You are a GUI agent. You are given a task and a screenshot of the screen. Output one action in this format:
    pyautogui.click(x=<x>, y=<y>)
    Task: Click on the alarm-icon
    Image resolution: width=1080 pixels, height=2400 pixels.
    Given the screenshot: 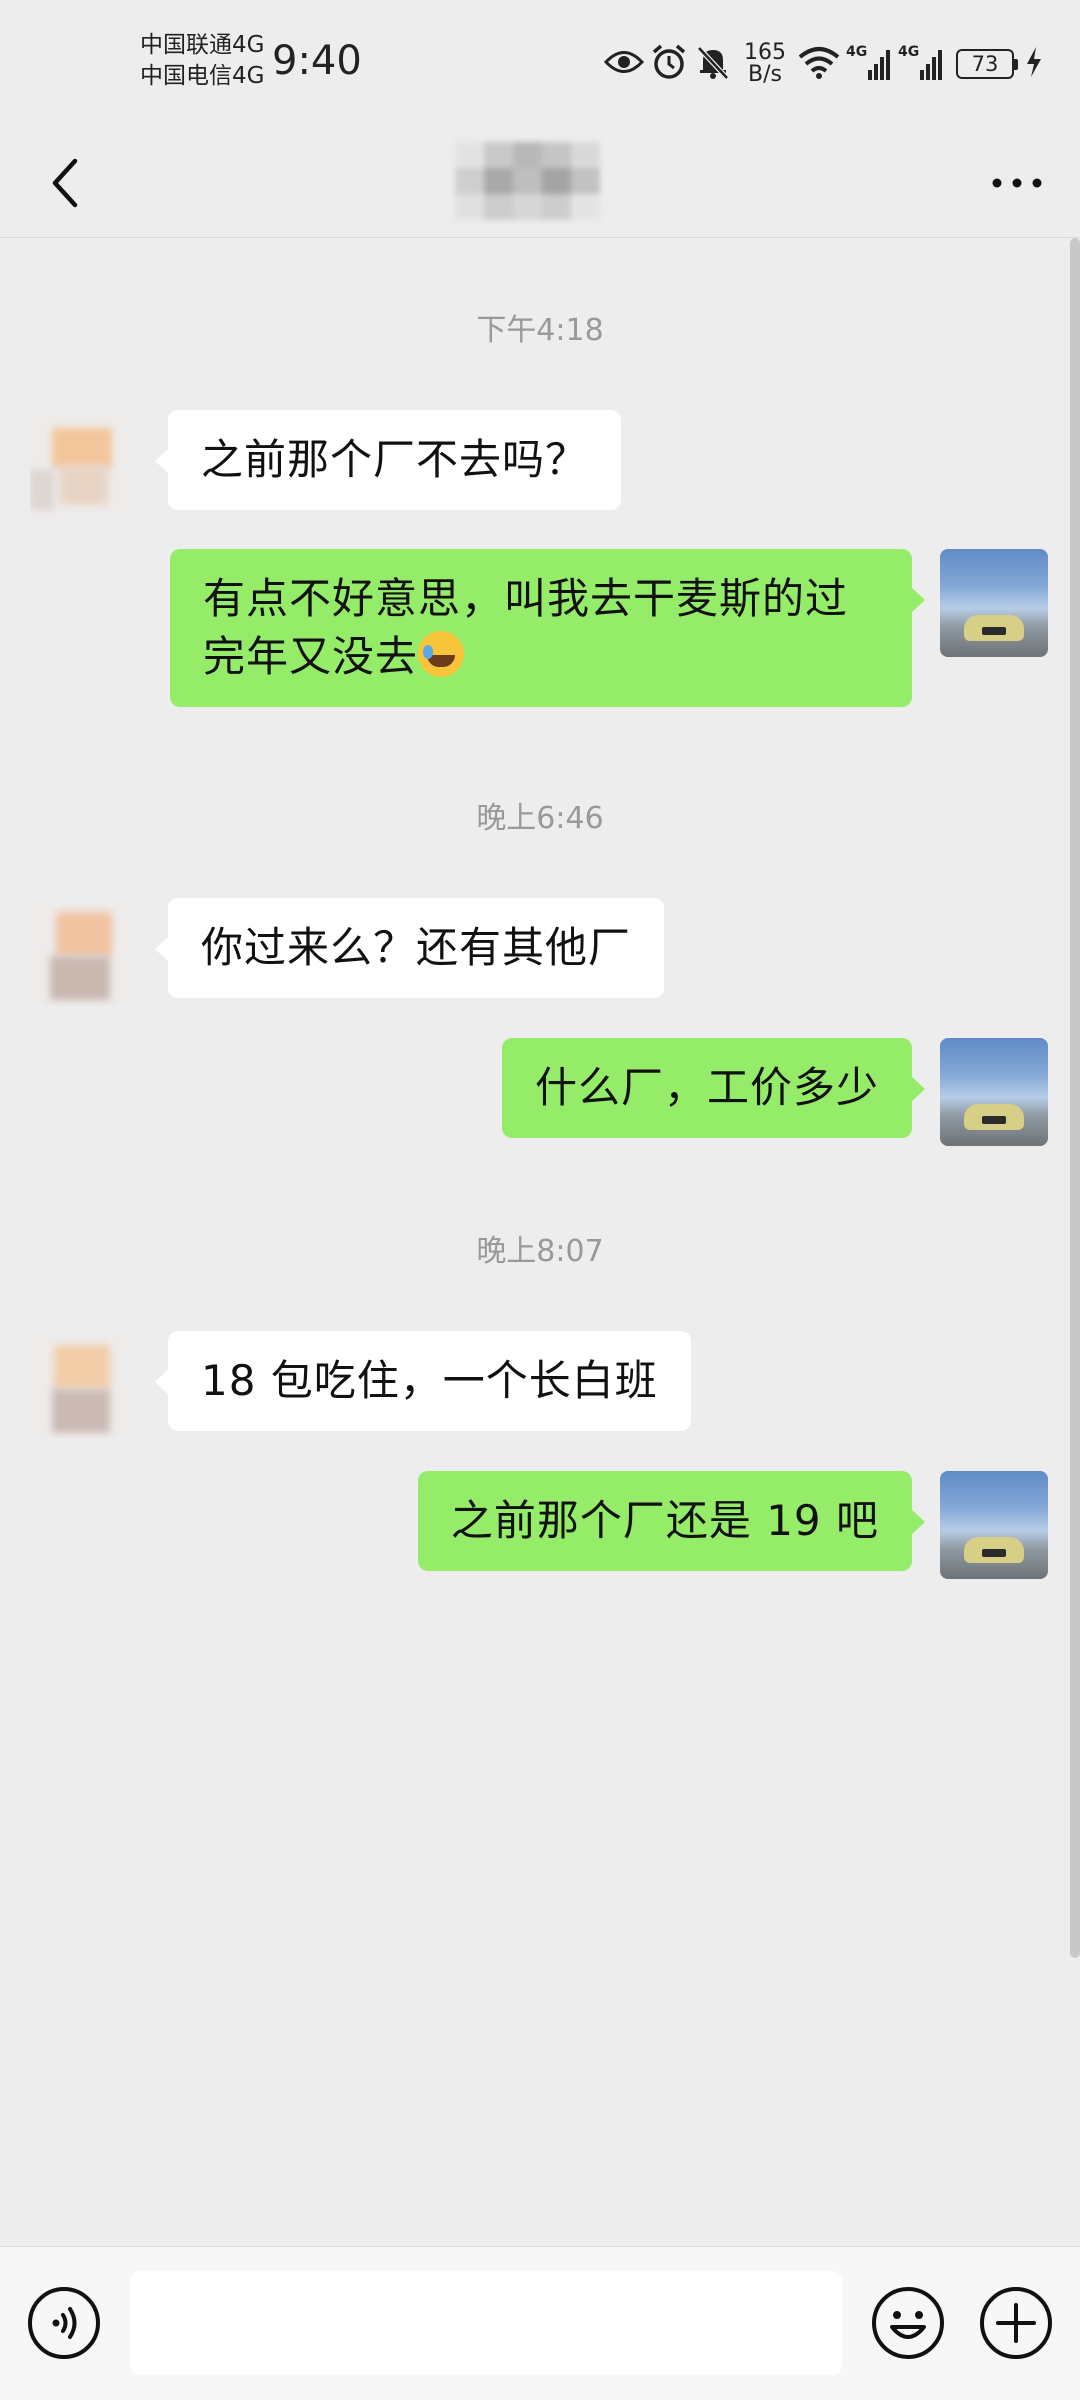 What is the action you would take?
    pyautogui.click(x=669, y=64)
    